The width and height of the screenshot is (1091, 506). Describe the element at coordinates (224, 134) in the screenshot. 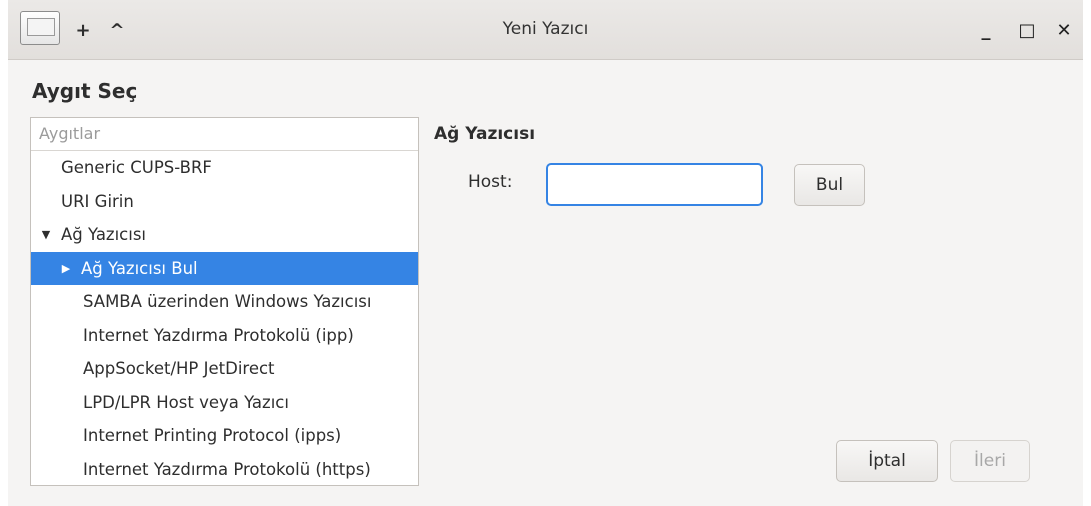

I see `tree-column-header: Aygıtlar` at that location.